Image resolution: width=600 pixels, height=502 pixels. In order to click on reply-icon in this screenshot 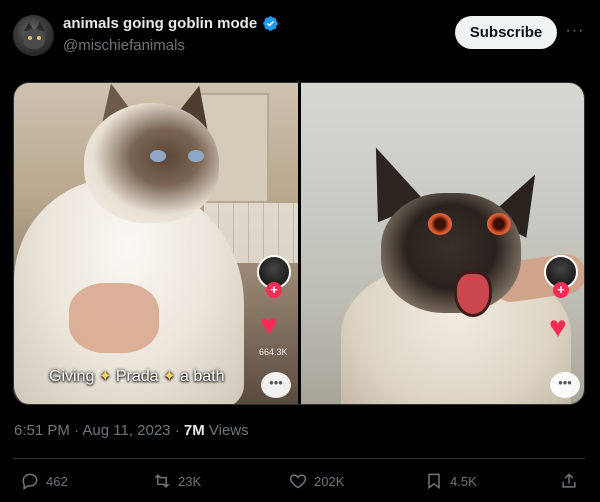, I will do `click(30, 481)`.